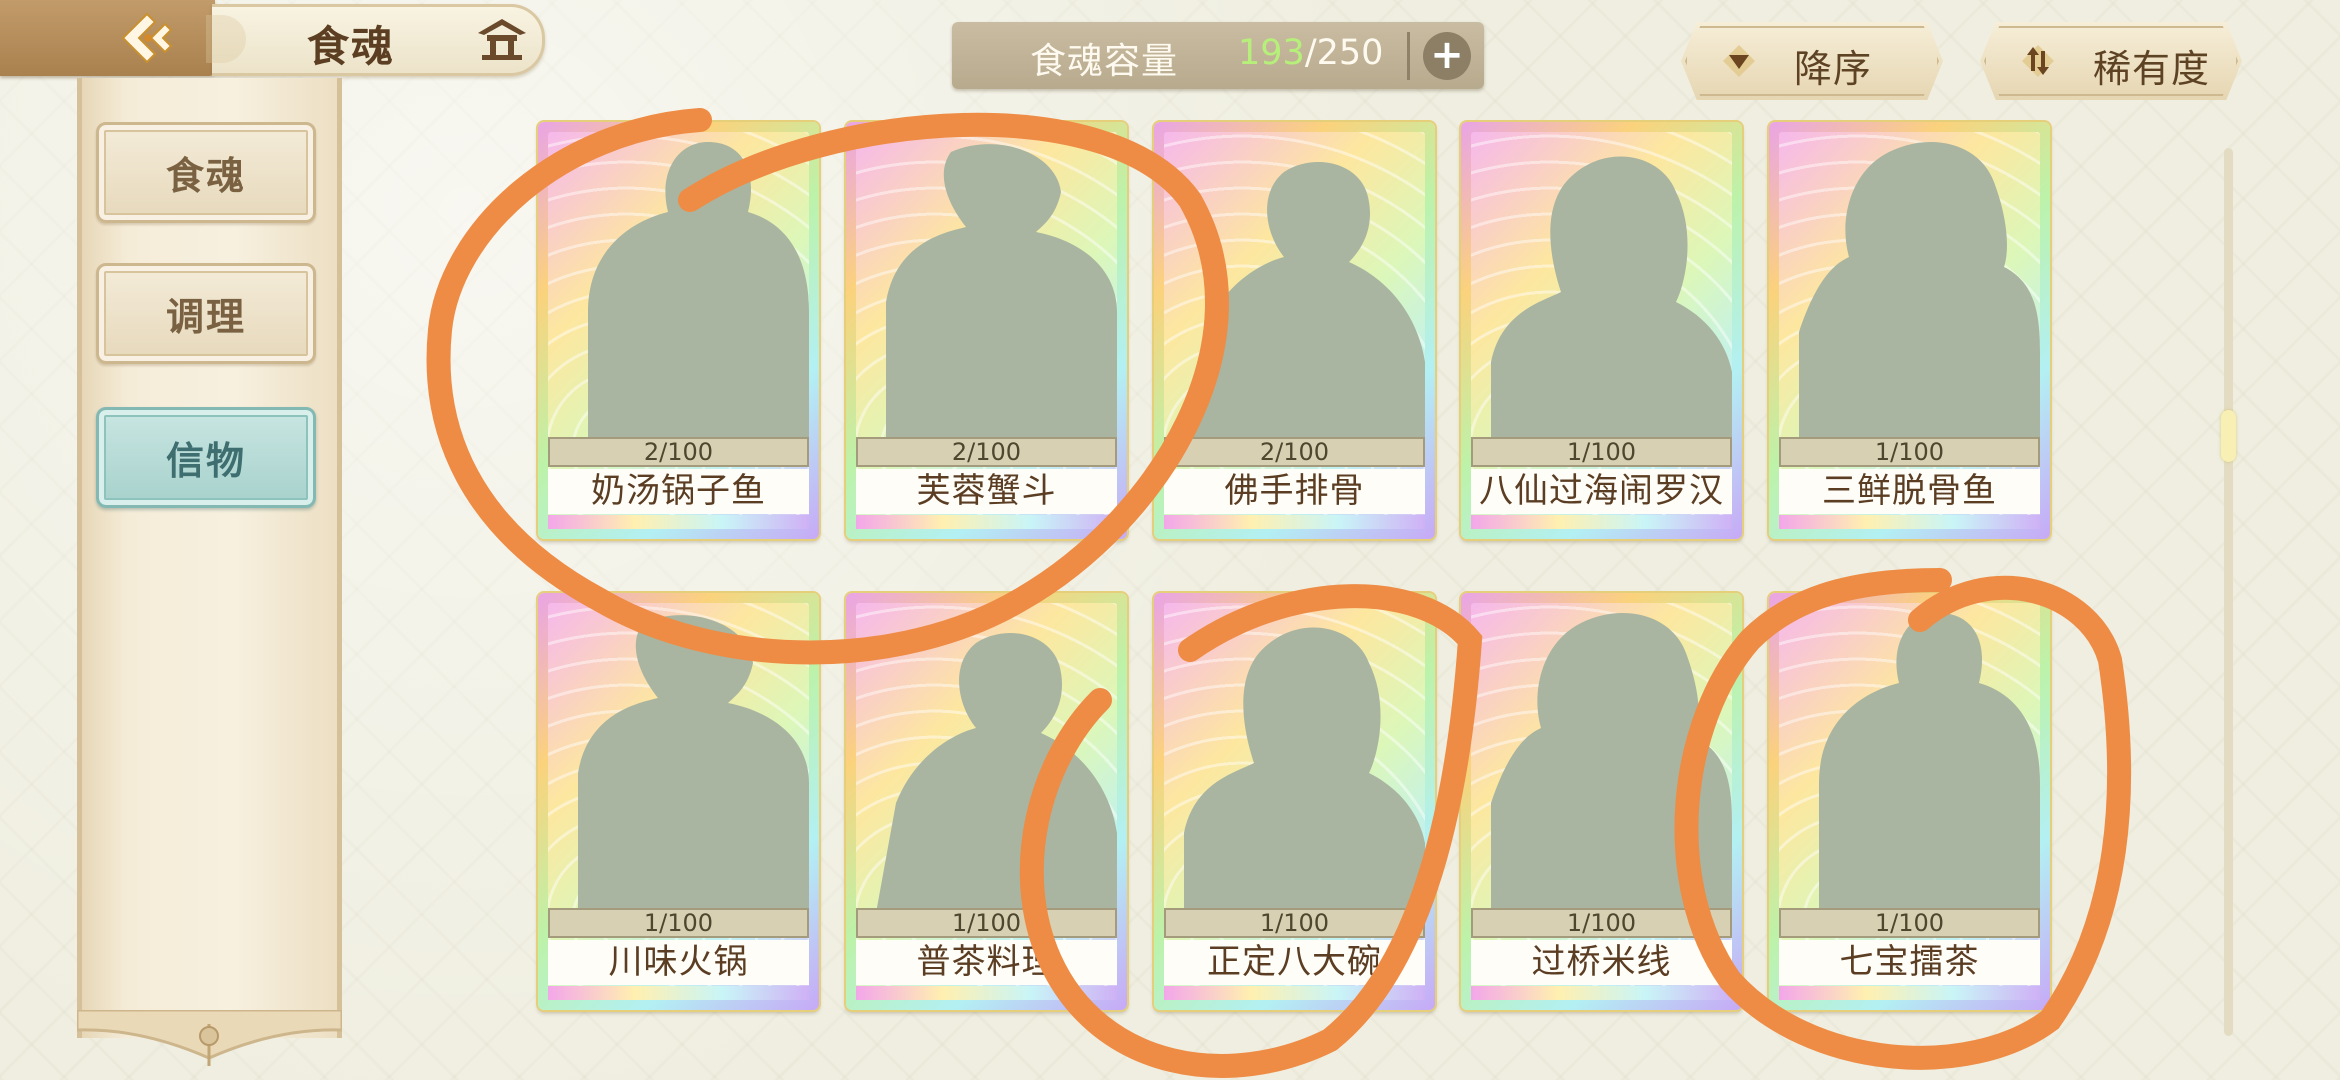 The height and width of the screenshot is (1080, 2340). I want to click on add-capacity-button: +, so click(1447, 56).